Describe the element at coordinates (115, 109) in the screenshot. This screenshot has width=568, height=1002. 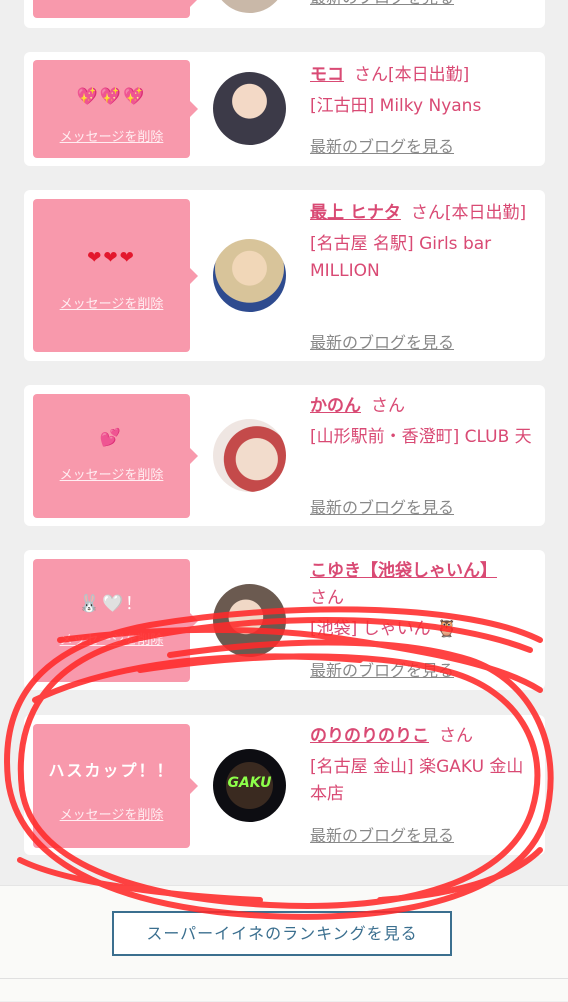
I see `message-bubble: 💖💖💖 メッセージを削除` at that location.